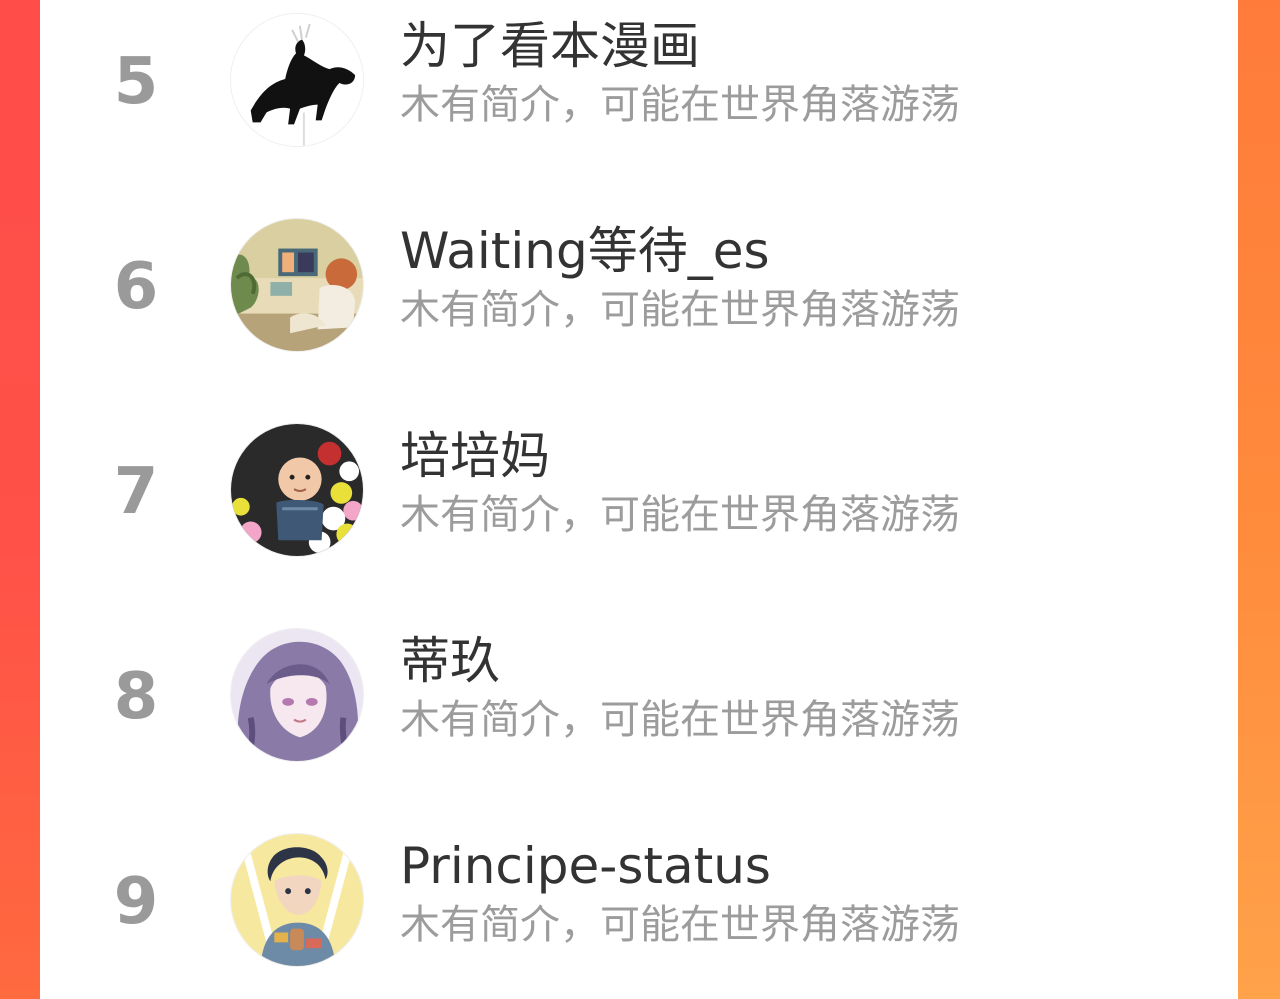  I want to click on user-name: Principe-status, so click(585, 866).